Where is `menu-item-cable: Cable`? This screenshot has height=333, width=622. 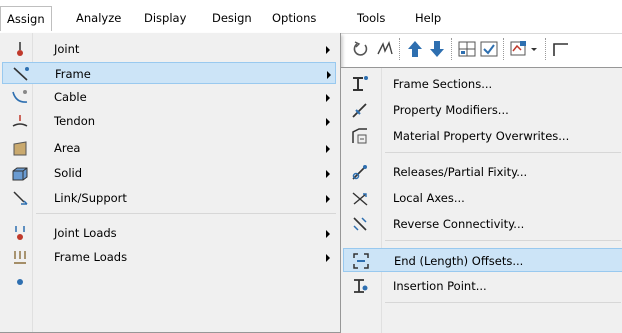 menu-item-cable: Cable is located at coordinates (169, 97).